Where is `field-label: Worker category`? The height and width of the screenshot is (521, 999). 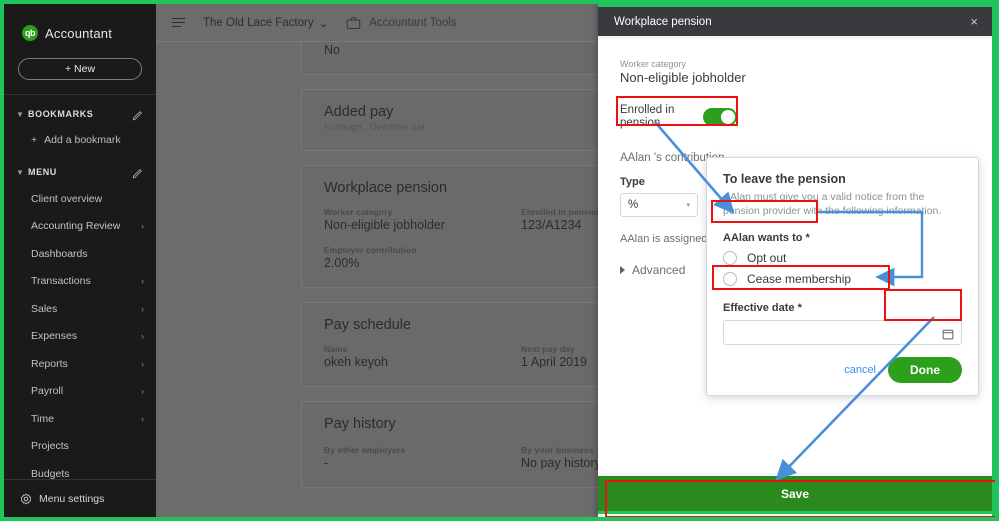 field-label: Worker category is located at coordinates (358, 212).